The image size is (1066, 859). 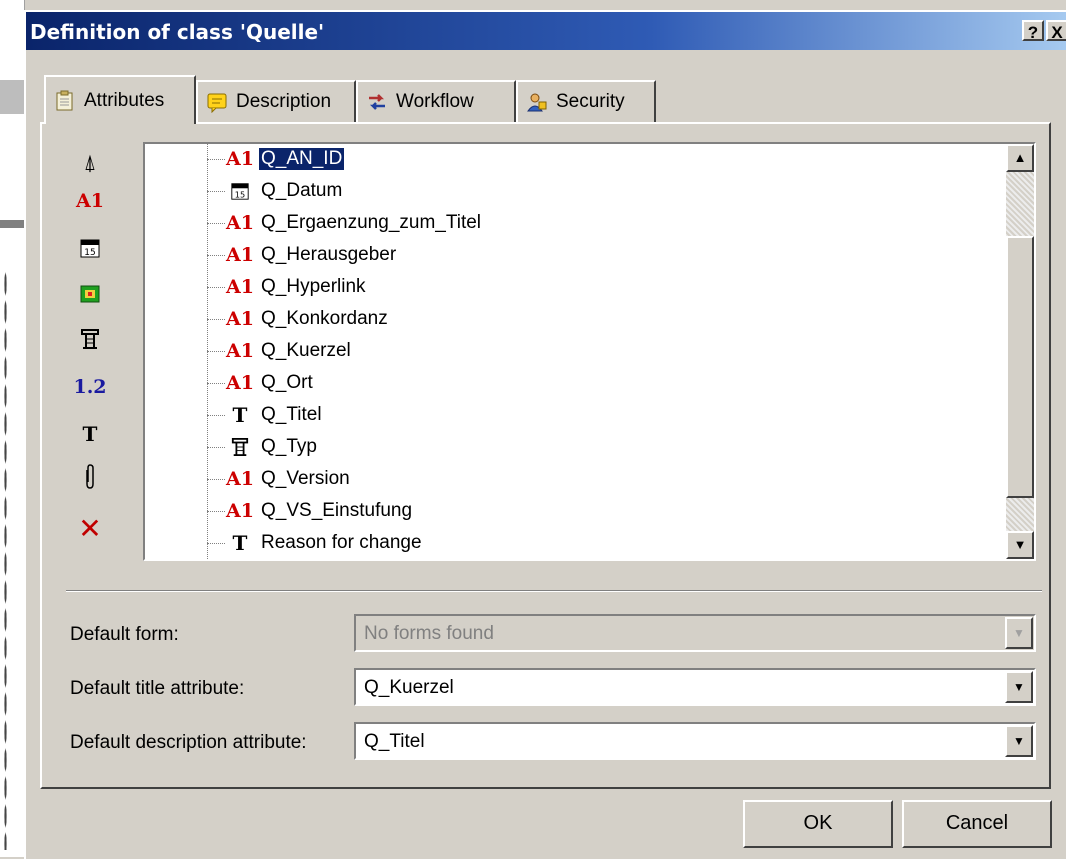 I want to click on tree-row-label: Q_Ort, so click(x=287, y=382).